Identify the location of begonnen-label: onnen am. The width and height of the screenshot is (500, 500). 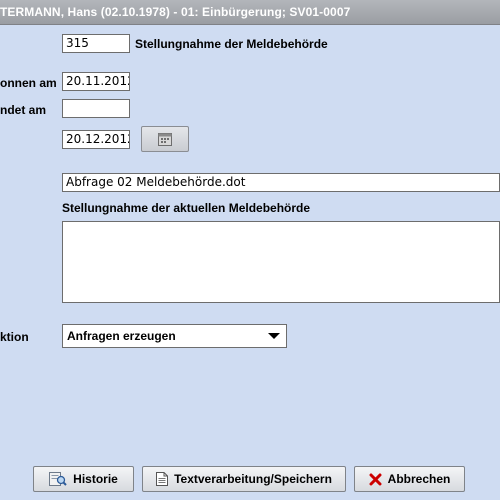
(28, 83).